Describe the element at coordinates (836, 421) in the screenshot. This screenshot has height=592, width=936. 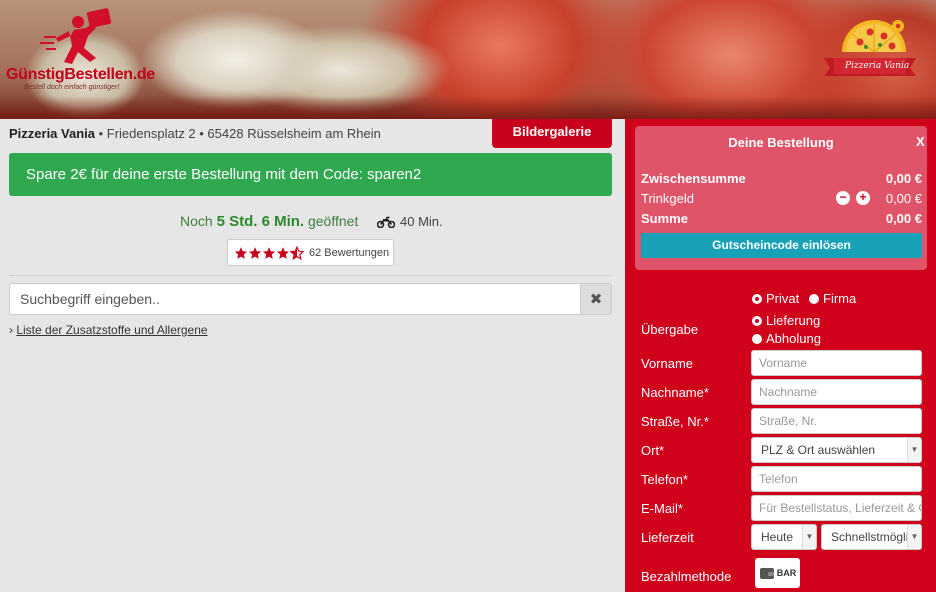
I see `street-field` at that location.